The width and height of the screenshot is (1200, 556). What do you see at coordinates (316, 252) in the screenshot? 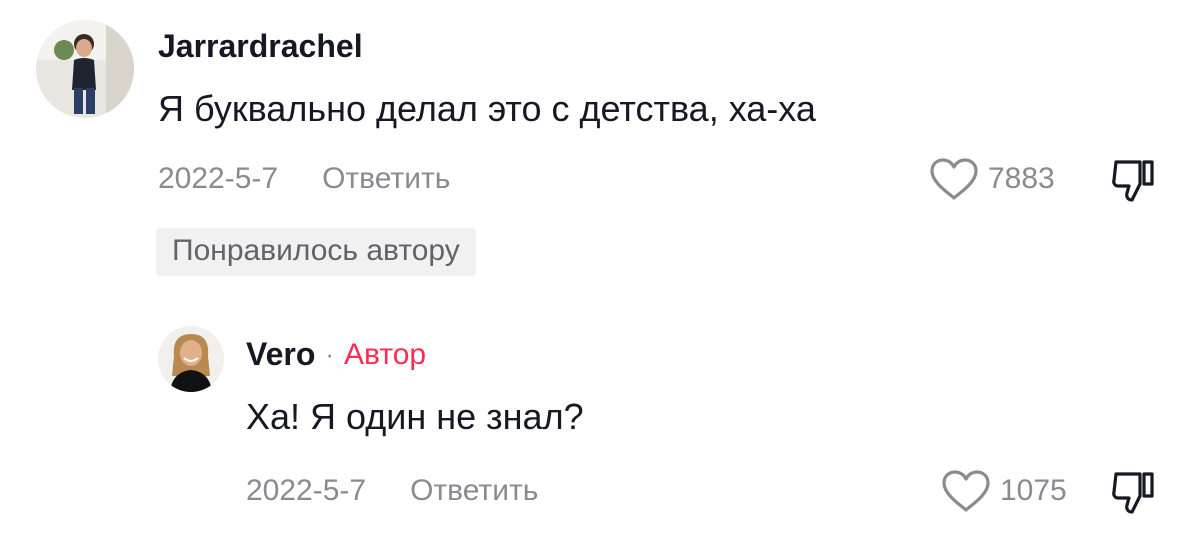
I see `liked-by-author-tag: Понравилось автору` at bounding box center [316, 252].